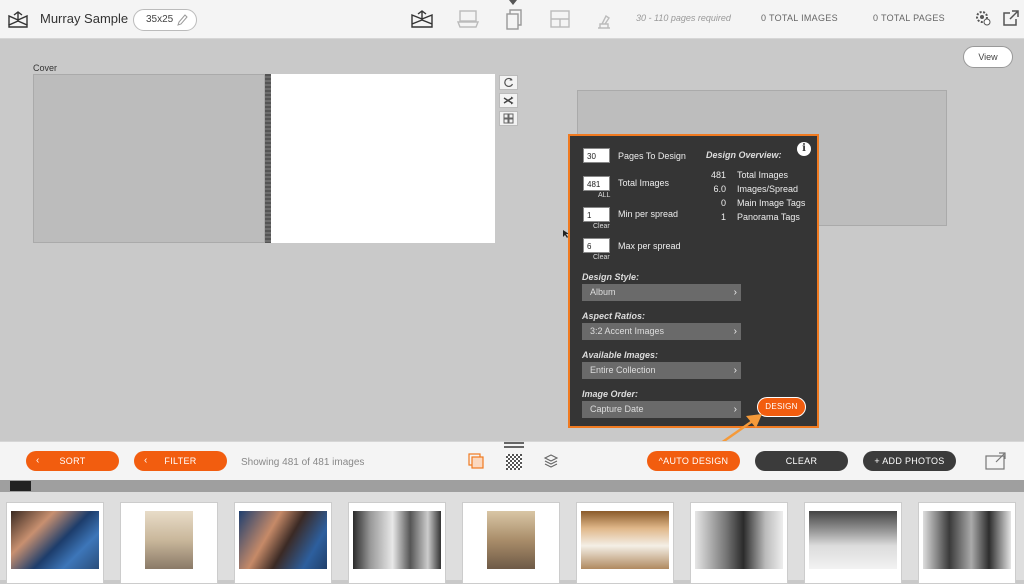 This screenshot has width=1024, height=584. I want to click on proof-icon, so click(604, 19).